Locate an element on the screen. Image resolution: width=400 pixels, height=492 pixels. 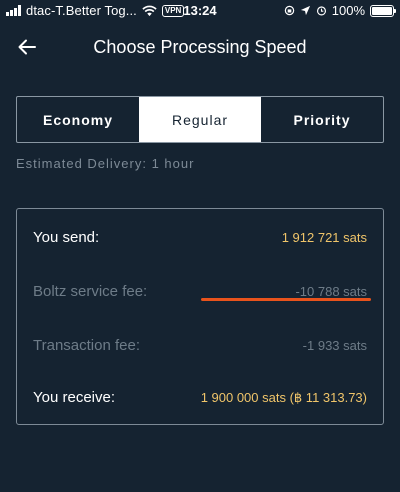
battery-icon is located at coordinates (383, 10).